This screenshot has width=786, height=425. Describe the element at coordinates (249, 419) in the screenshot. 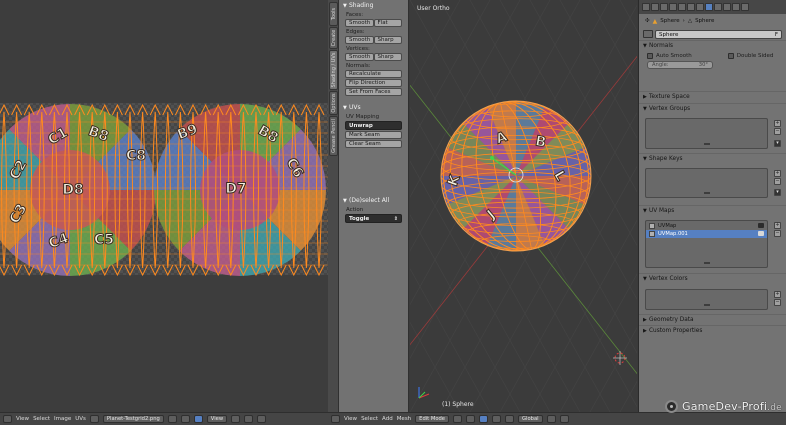

I see `pivot-icon` at that location.